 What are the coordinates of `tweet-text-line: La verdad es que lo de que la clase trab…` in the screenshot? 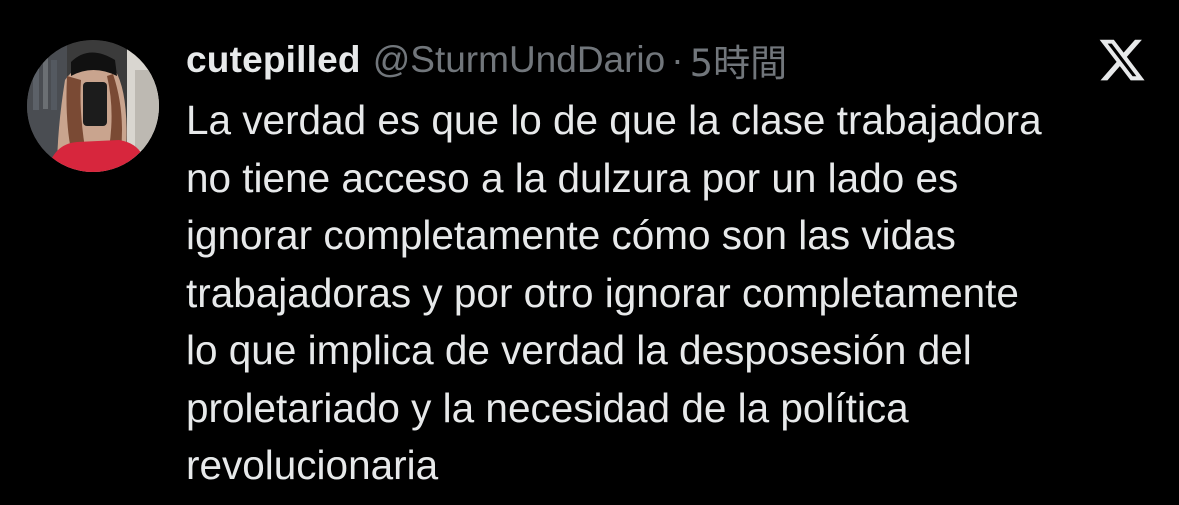 It's located at (614, 120).